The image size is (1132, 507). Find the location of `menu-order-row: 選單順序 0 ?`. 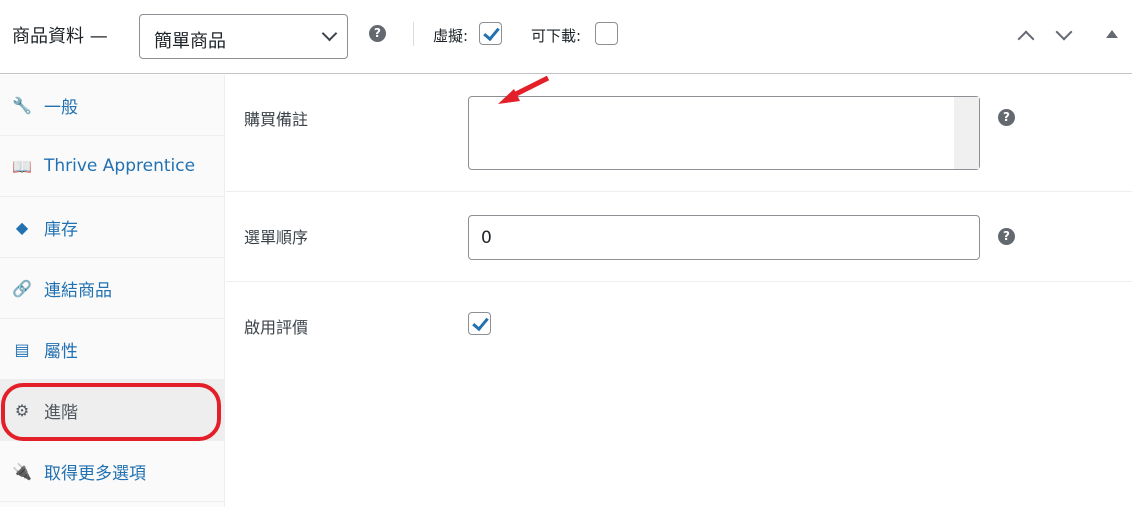

menu-order-row: 選單順序 0 ? is located at coordinates (679, 237).